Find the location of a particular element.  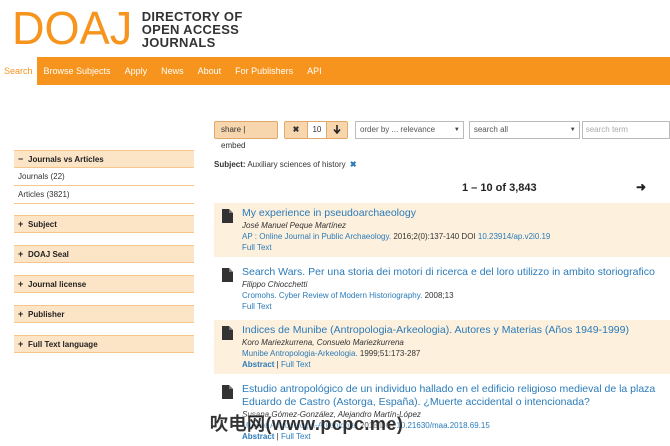

remove-filter-icon: ✖ is located at coordinates (353, 164).